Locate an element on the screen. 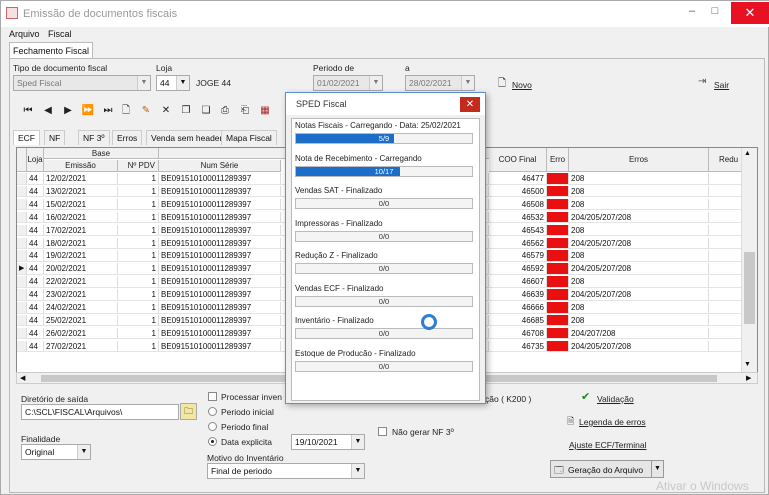  scroll-right-icon: ▶ is located at coordinates (748, 378).